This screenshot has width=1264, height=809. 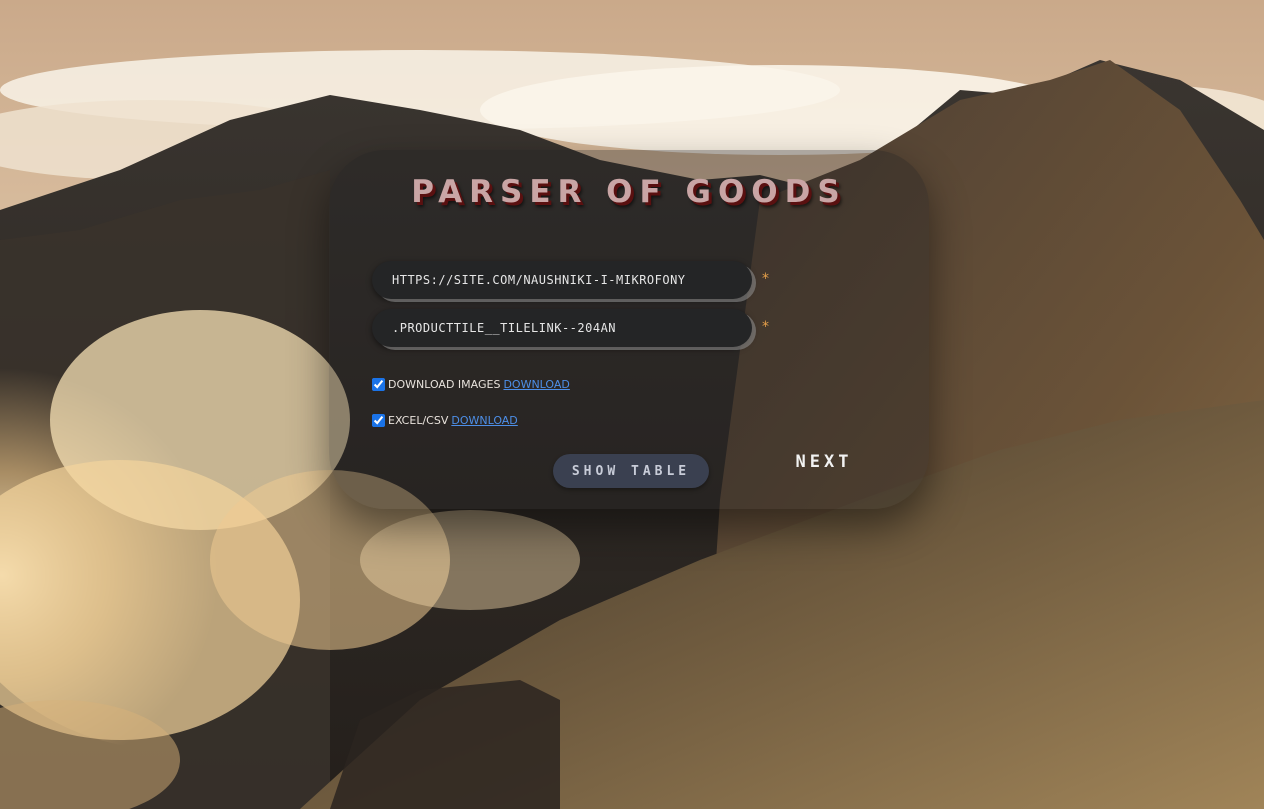 What do you see at coordinates (378, 420) in the screenshot?
I see `excel-csv-checkbox` at bounding box center [378, 420].